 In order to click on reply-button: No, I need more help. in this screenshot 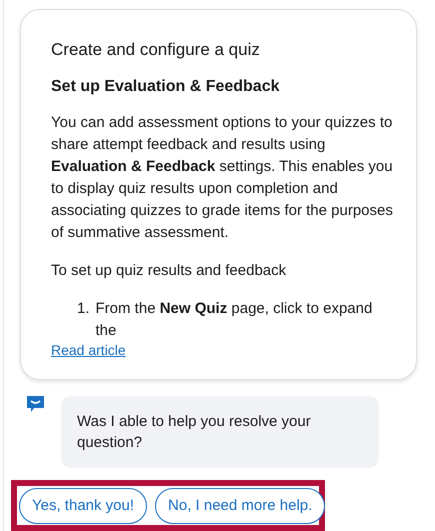, I will do `click(240, 506)`.